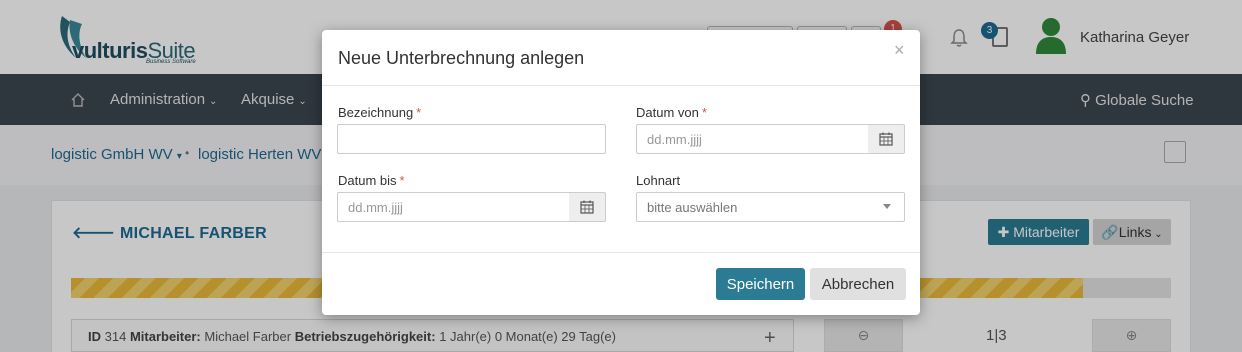  Describe the element at coordinates (658, 180) in the screenshot. I see `lohnart-label: Lohnart` at that location.